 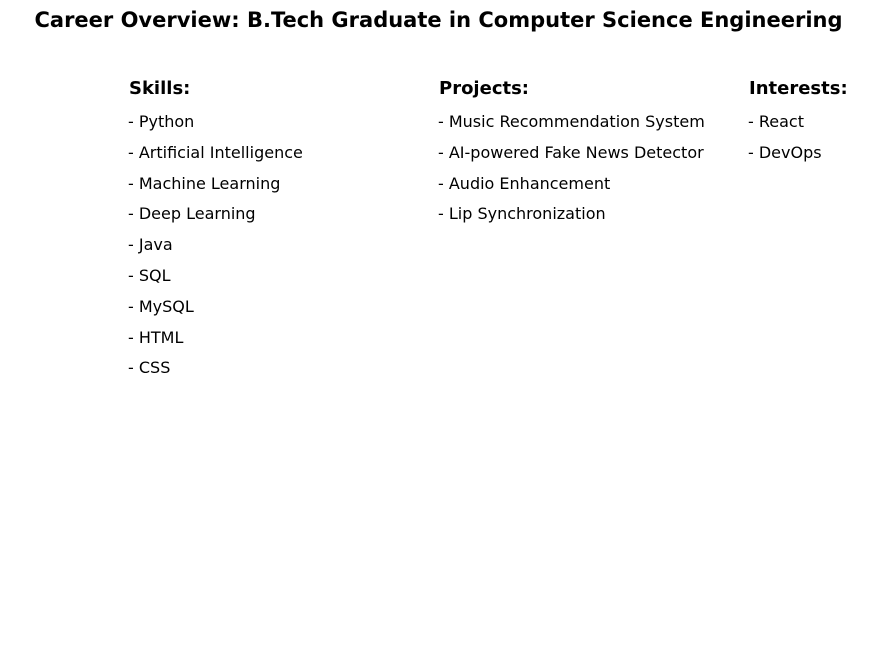 What do you see at coordinates (571, 121) in the screenshot?
I see `project-item: - Music Recommendation System` at bounding box center [571, 121].